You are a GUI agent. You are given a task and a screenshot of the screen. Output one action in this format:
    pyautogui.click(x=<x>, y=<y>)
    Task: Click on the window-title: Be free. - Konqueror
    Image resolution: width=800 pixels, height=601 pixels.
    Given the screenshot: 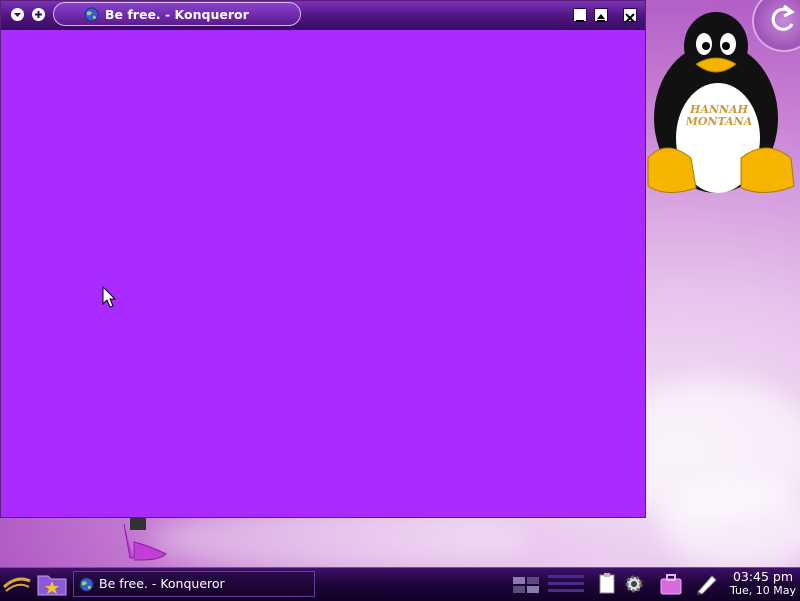 What is the action you would take?
    pyautogui.click(x=177, y=14)
    